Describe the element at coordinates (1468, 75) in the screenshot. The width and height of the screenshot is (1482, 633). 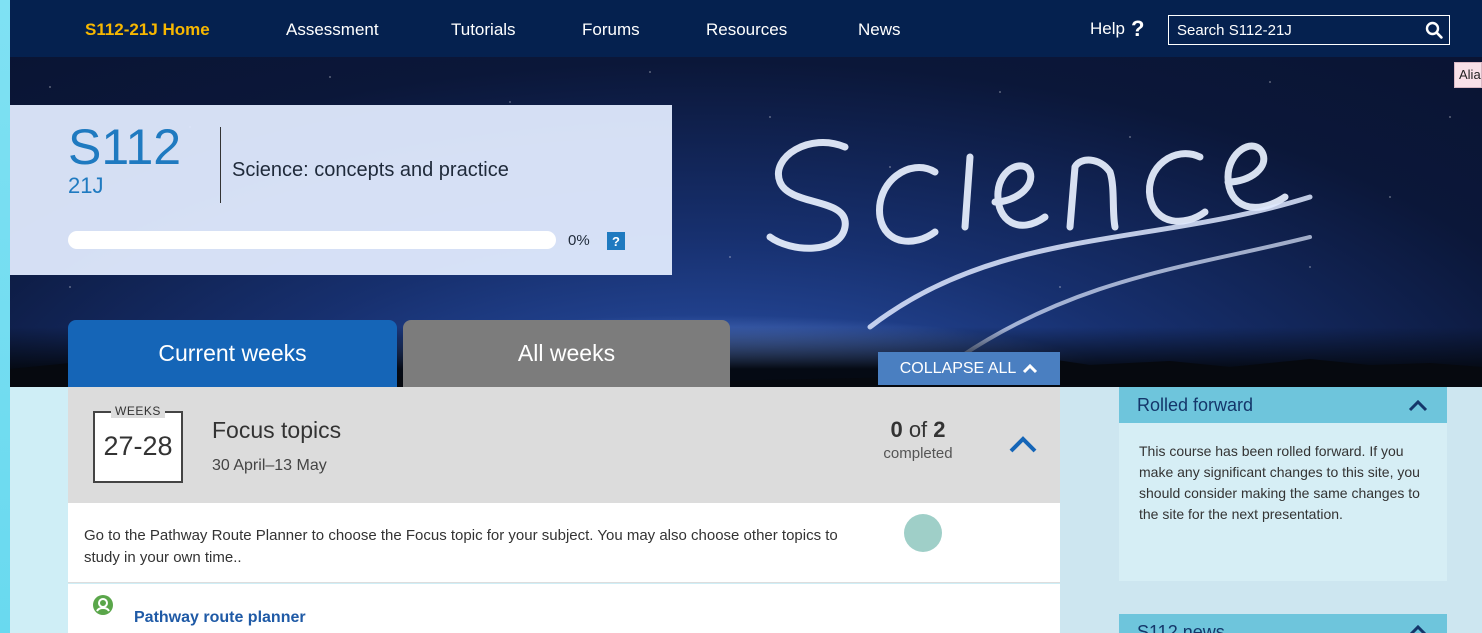
I see `alias-tag: Alia` at that location.